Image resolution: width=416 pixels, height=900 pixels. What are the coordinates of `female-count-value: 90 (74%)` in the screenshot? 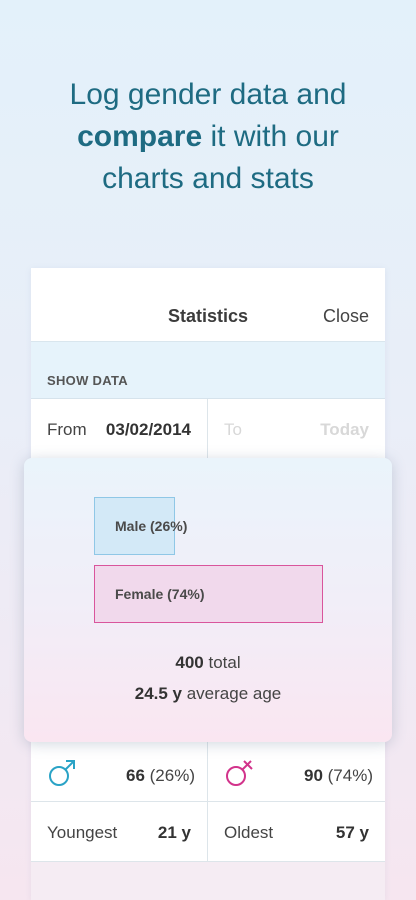 It's located at (338, 776).